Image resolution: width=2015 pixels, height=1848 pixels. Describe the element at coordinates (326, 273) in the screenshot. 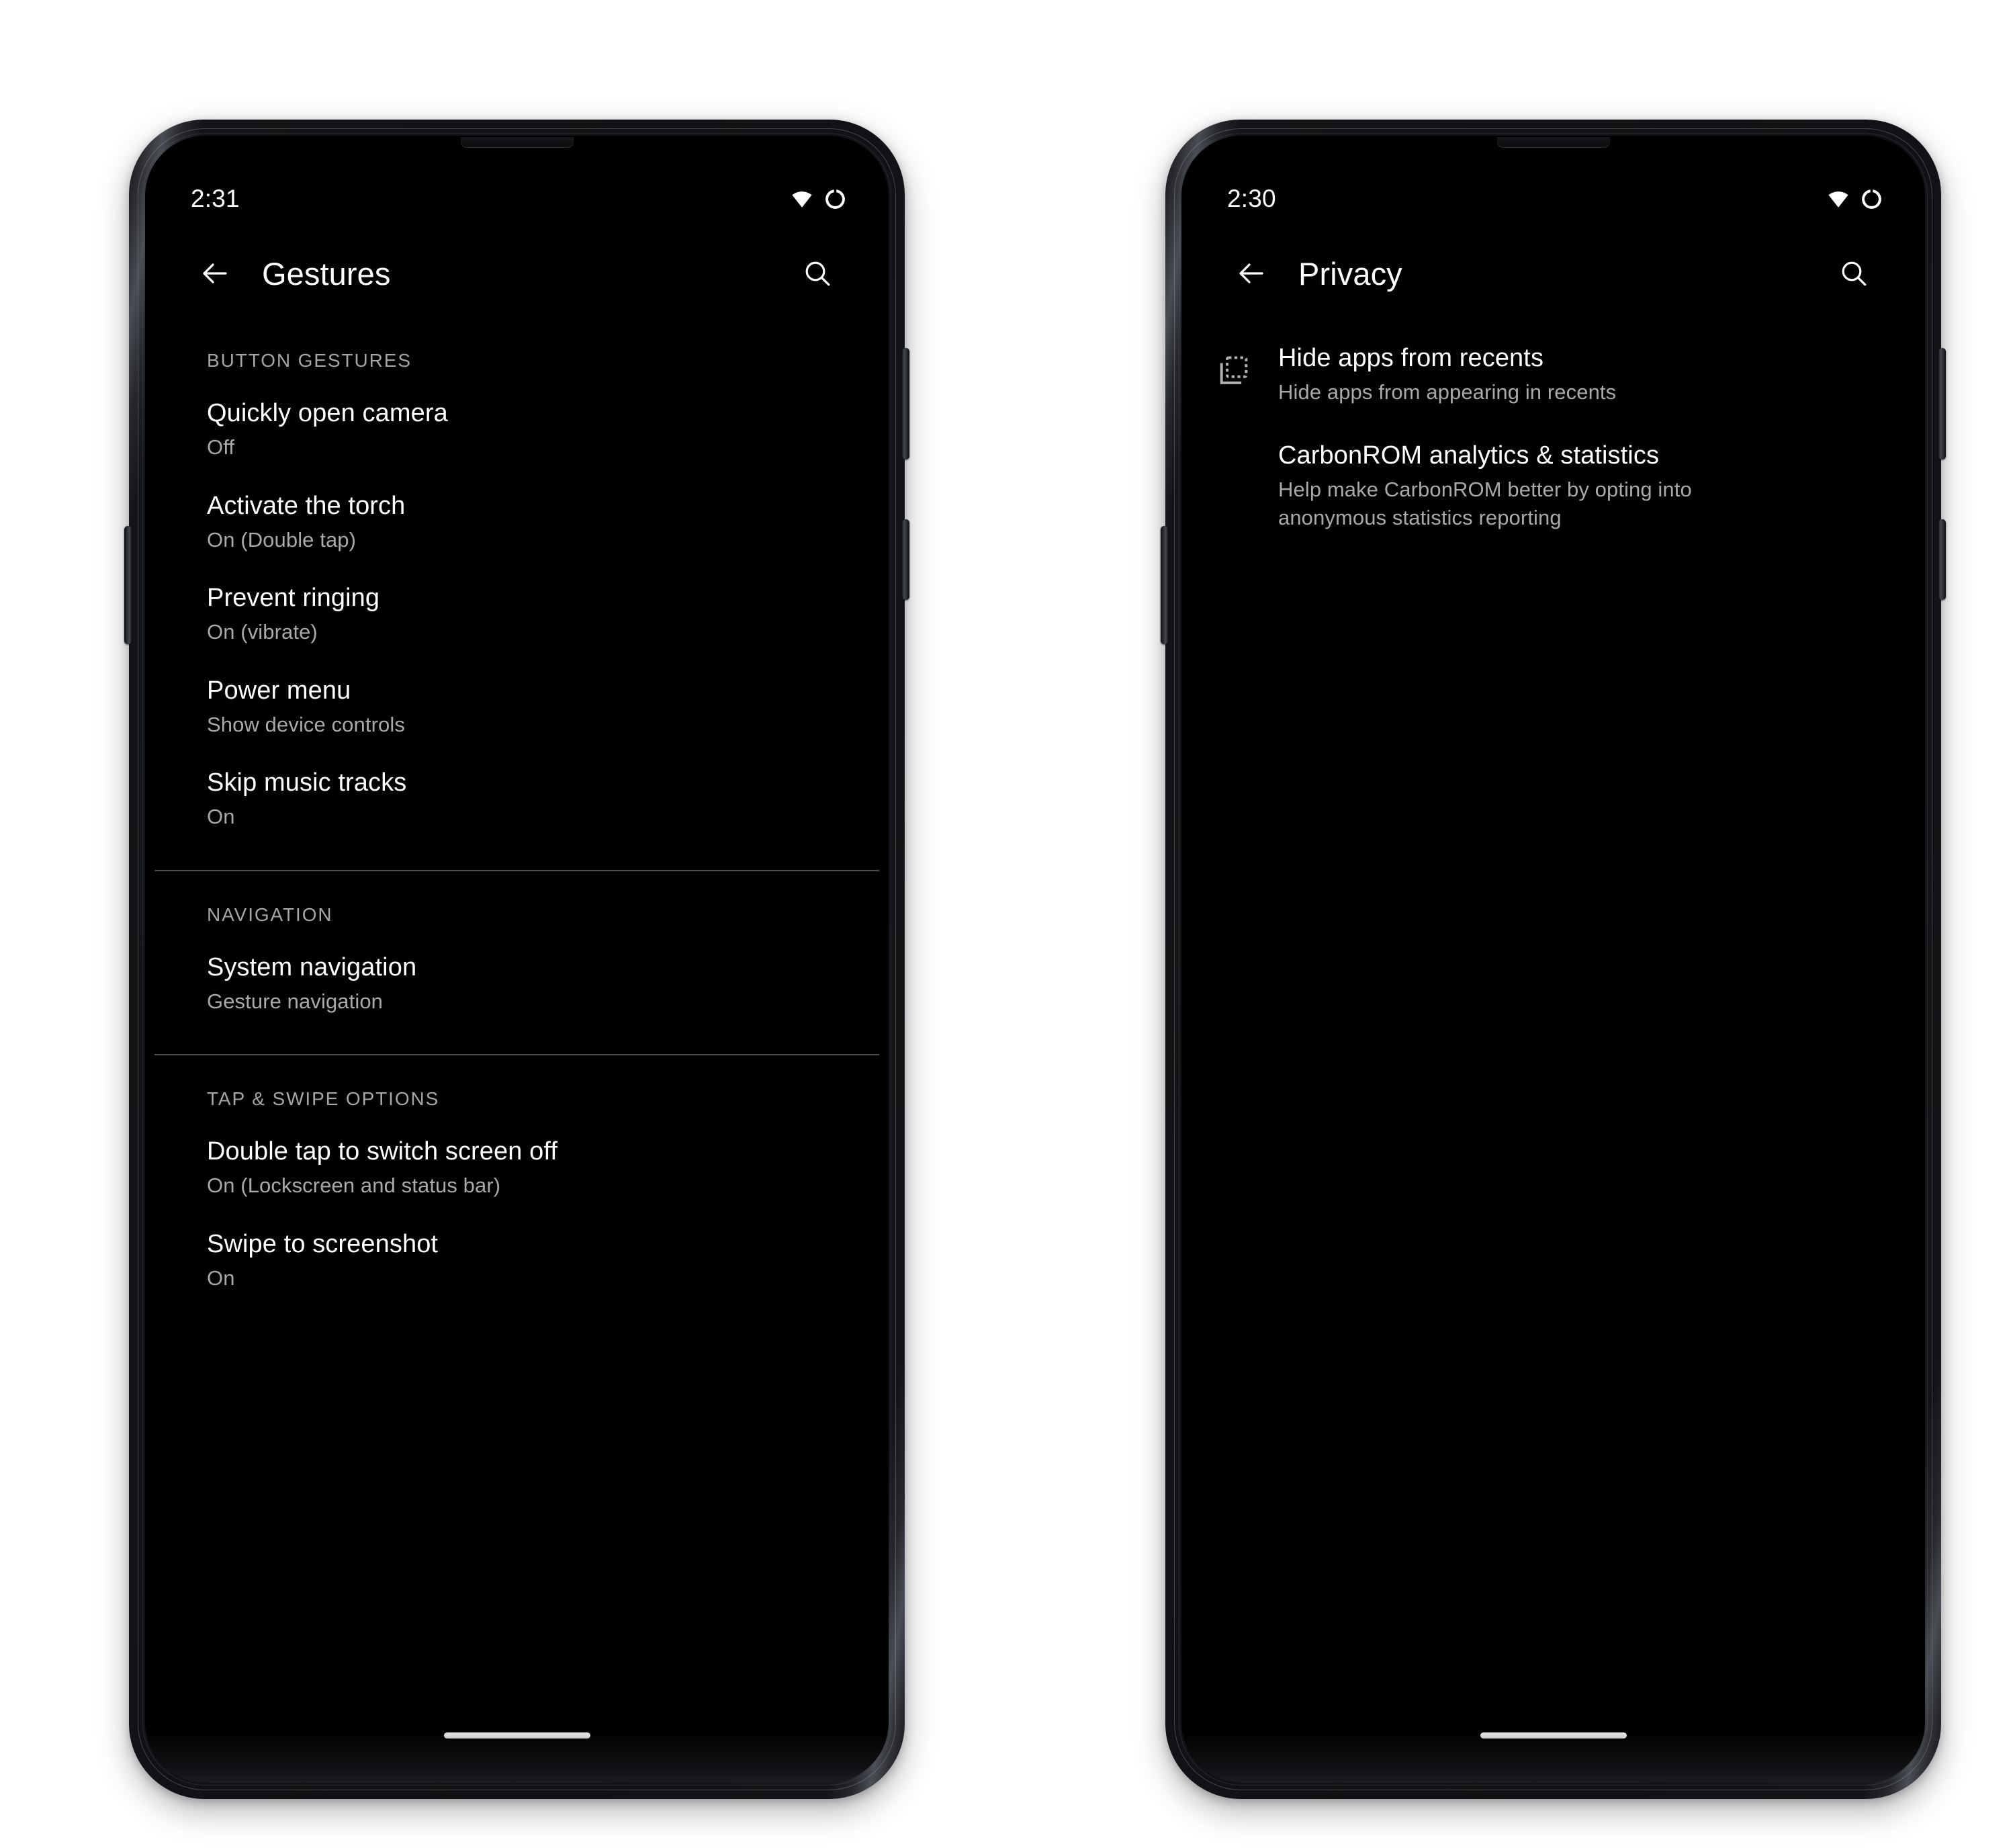

I see `page-title: Gestures` at that location.